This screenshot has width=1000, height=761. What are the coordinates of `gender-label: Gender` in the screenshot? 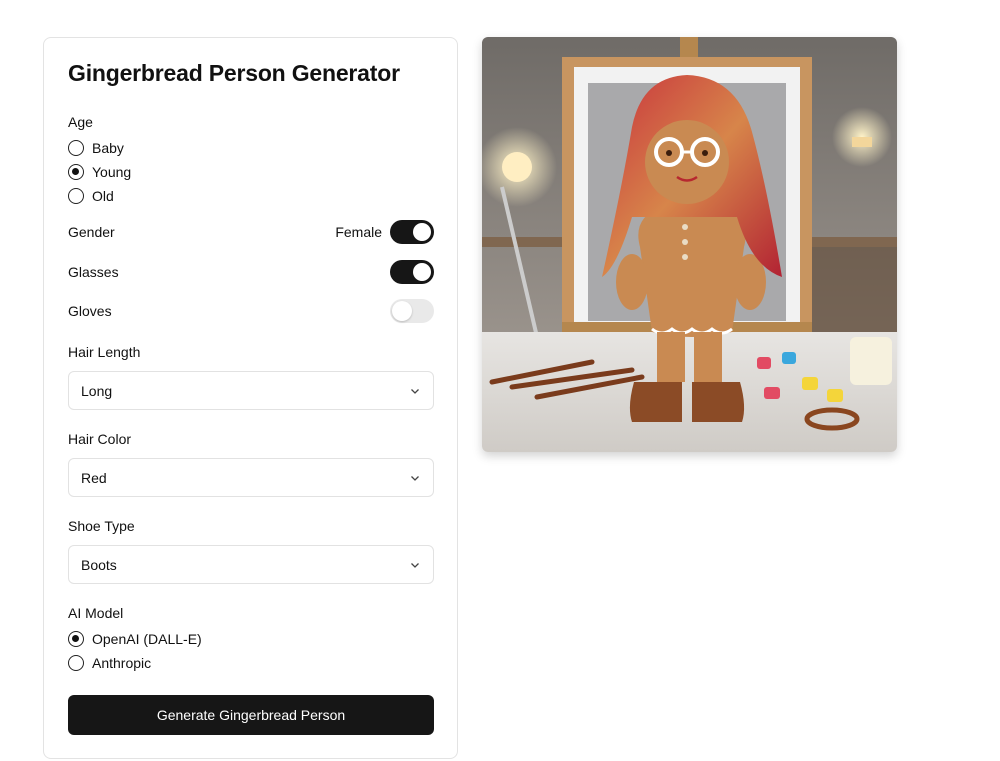 It's located at (91, 232).